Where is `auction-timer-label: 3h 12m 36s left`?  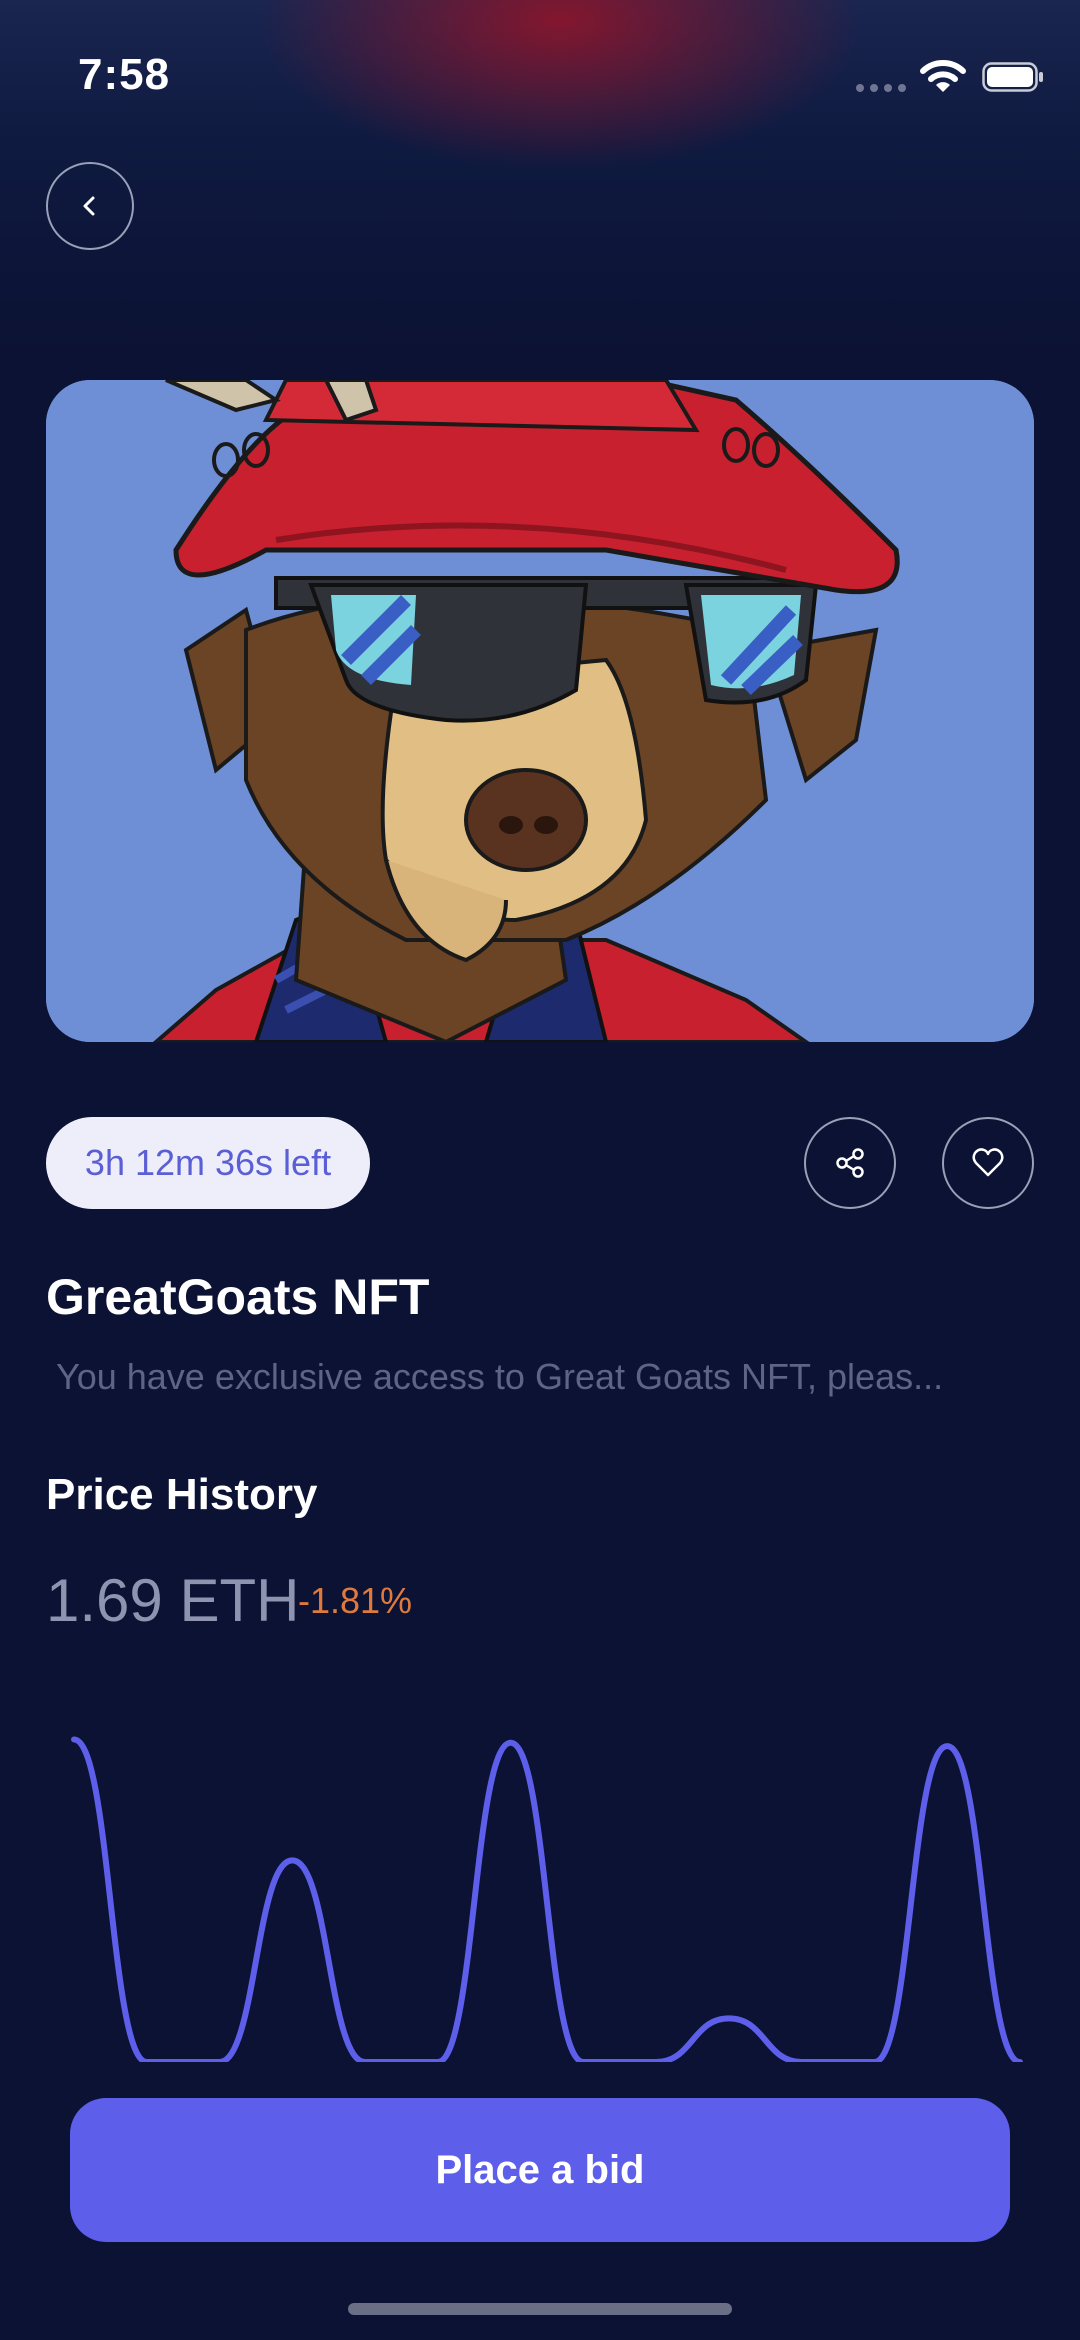
auction-timer-label: 3h 12m 36s left is located at coordinates (208, 1162).